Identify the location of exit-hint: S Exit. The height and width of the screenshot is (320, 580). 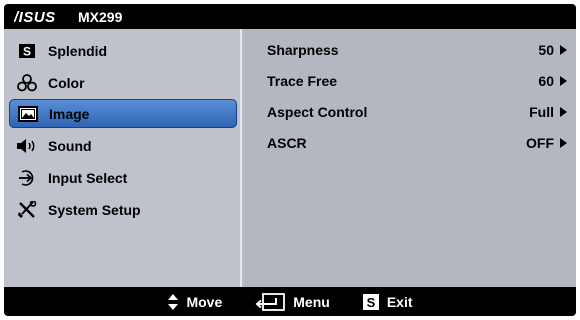
(387, 302).